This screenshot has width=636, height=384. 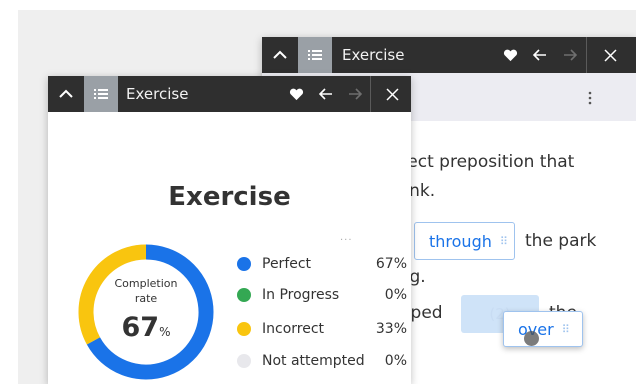 What do you see at coordinates (293, 329) in the screenshot?
I see `legend-label: Incorrect` at bounding box center [293, 329].